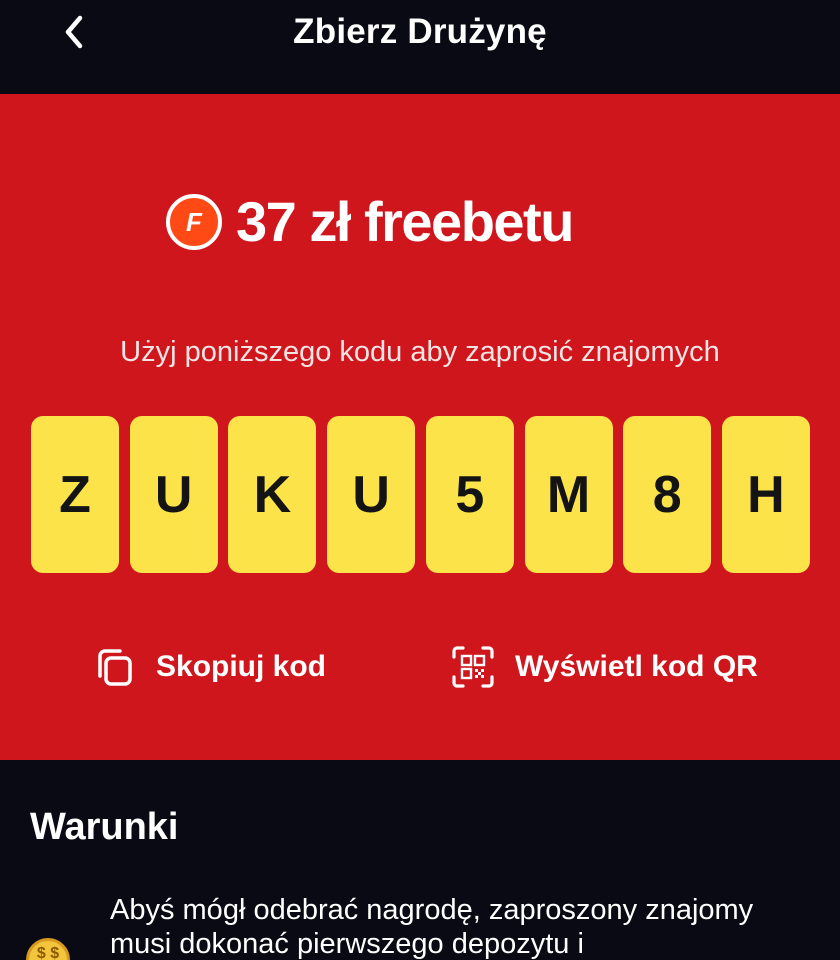 This screenshot has height=960, width=840. I want to click on code-character: 8, so click(667, 494).